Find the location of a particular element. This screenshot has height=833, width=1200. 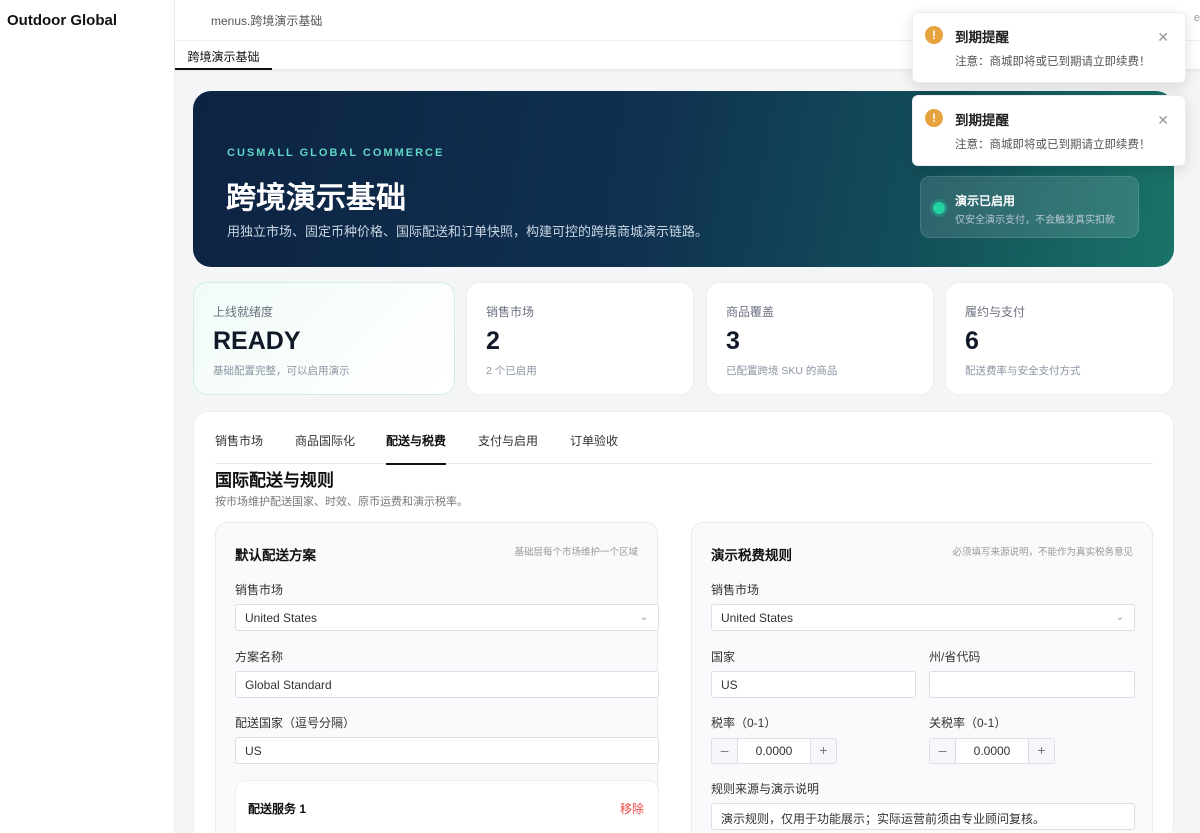

stat-label: 商品覆盖 is located at coordinates (750, 312).